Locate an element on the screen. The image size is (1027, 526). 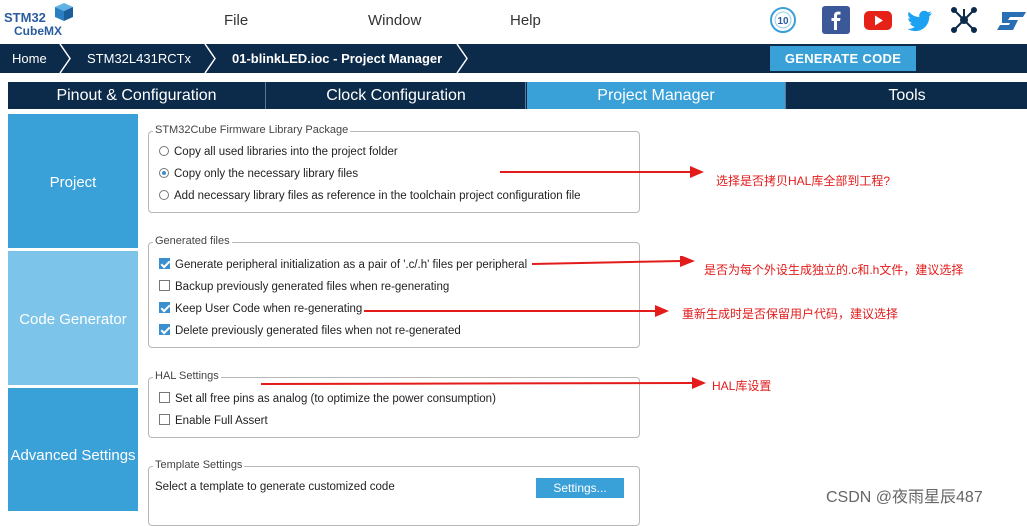
side-nav-code-generator-label: Code Generator is located at coordinates (73, 319).